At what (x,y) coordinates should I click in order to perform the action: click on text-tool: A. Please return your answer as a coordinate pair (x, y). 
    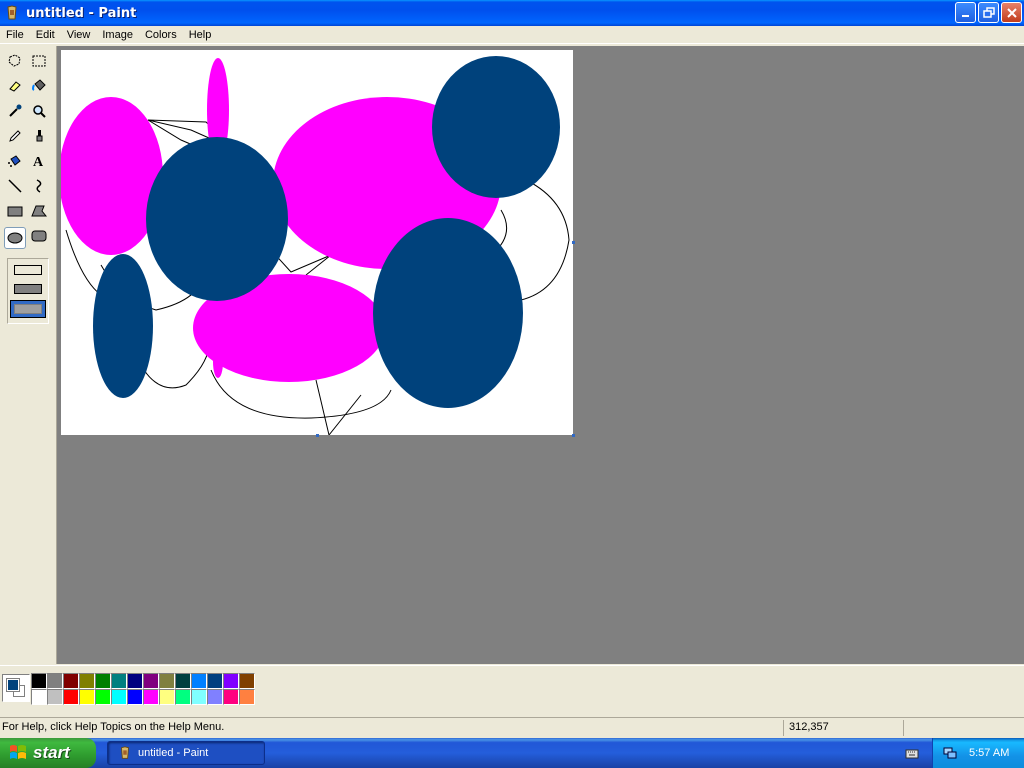
    Looking at the image, I should click on (39, 161).